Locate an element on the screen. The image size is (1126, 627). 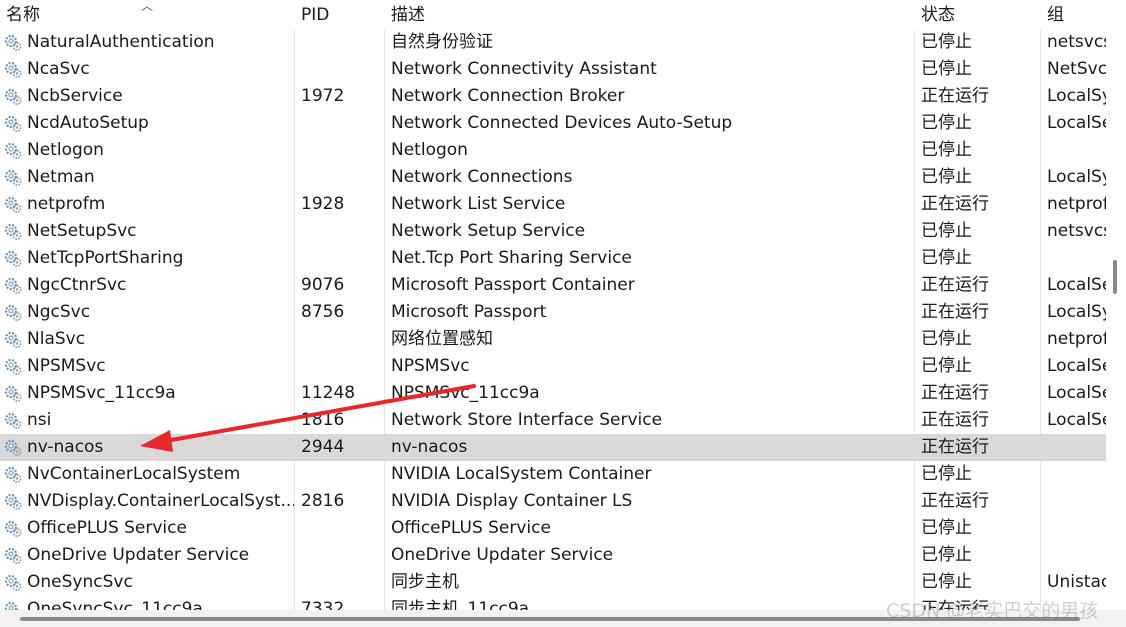
service-description: Network List Service is located at coordinates (478, 204).